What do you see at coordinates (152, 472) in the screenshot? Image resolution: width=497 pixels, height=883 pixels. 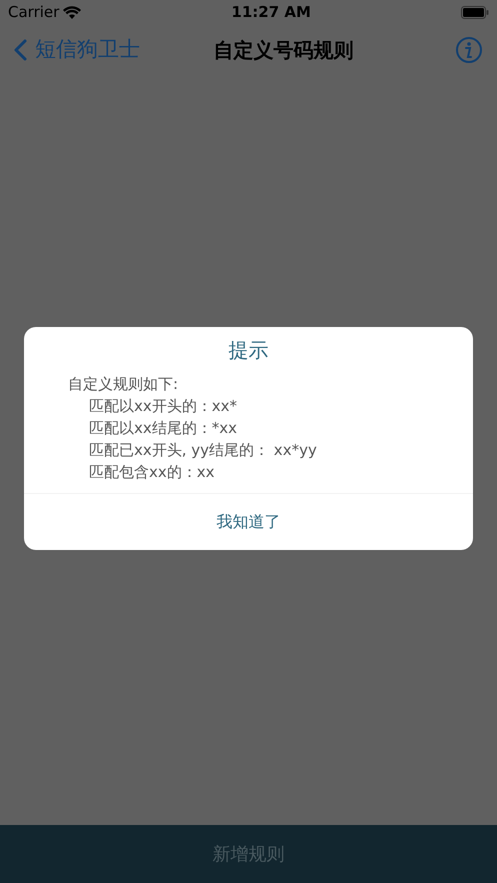 I see `rule-text: 匹配包含xx的：xx` at bounding box center [152, 472].